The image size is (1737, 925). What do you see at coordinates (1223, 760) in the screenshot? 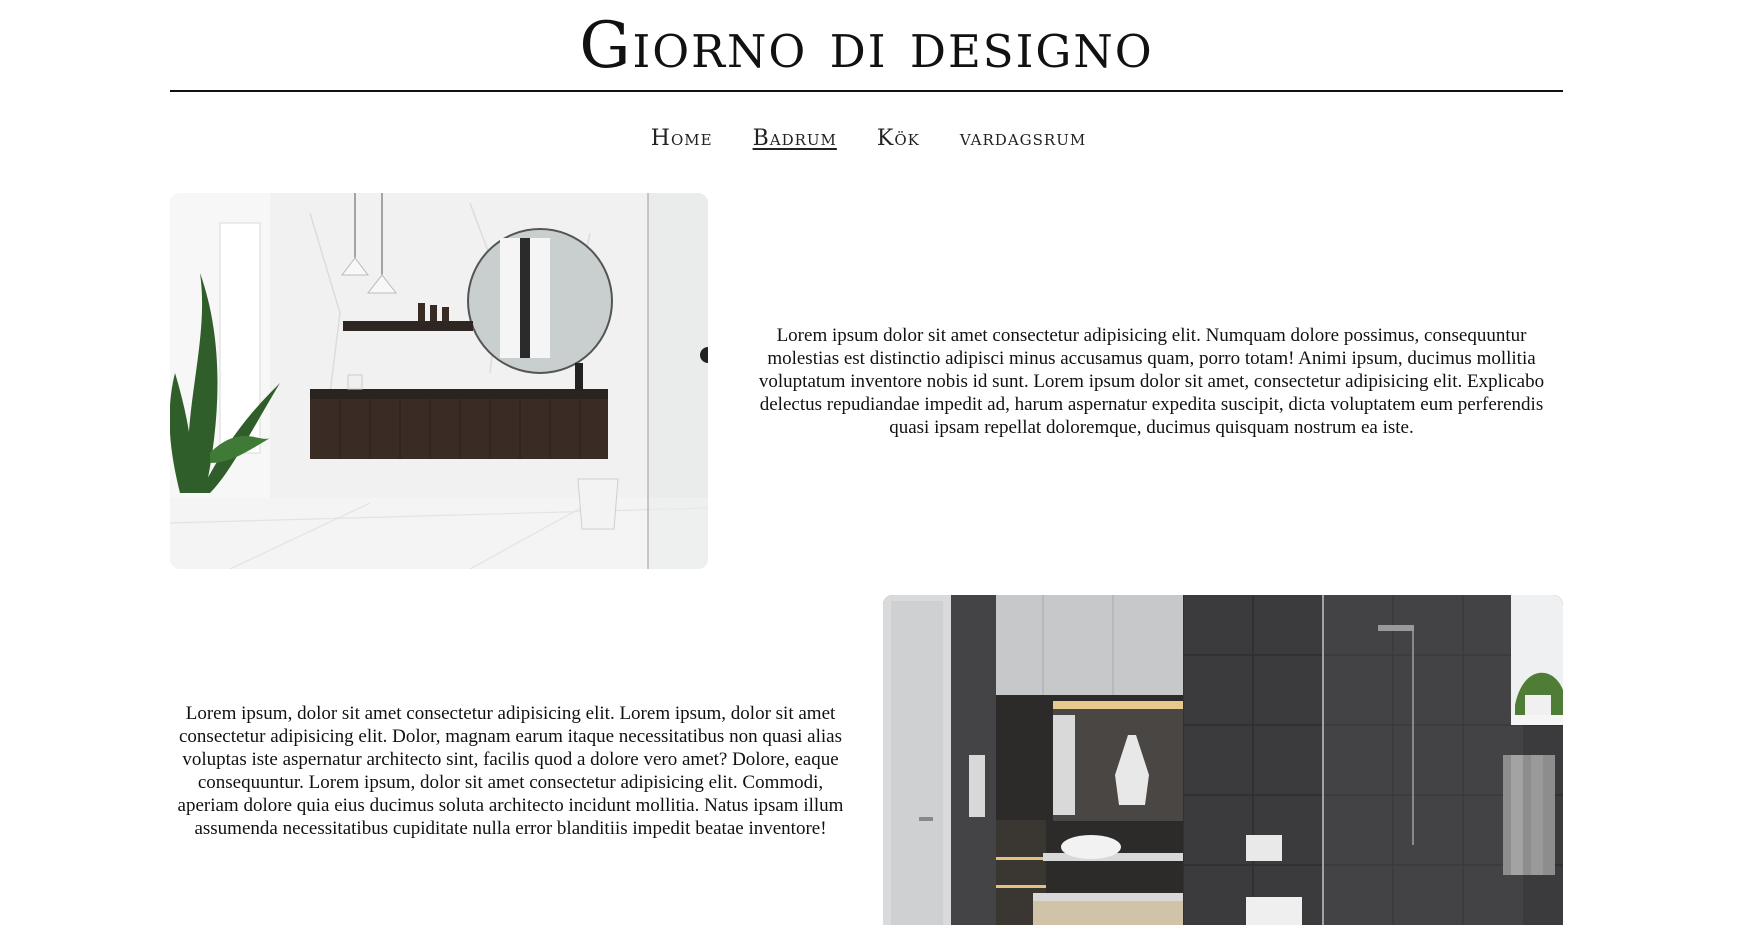
I see `bathroom-dark-tile-photo` at bounding box center [1223, 760].